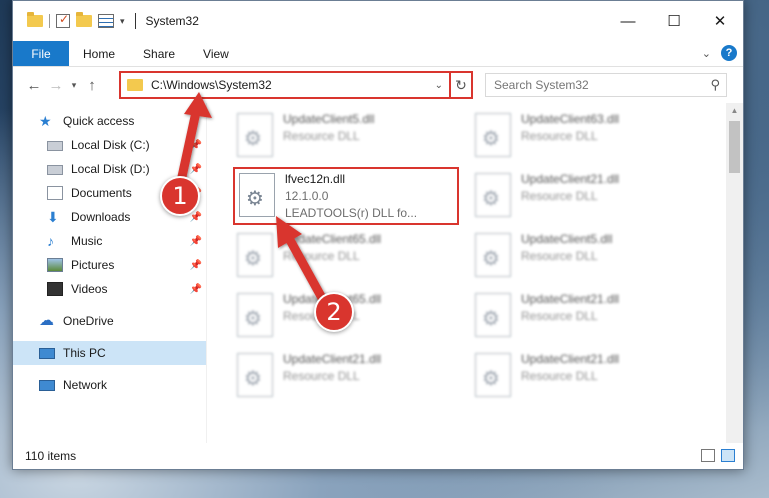 This screenshot has height=498, width=769. Describe the element at coordinates (34, 85) in the screenshot. I see `back-icon: ←` at that location.